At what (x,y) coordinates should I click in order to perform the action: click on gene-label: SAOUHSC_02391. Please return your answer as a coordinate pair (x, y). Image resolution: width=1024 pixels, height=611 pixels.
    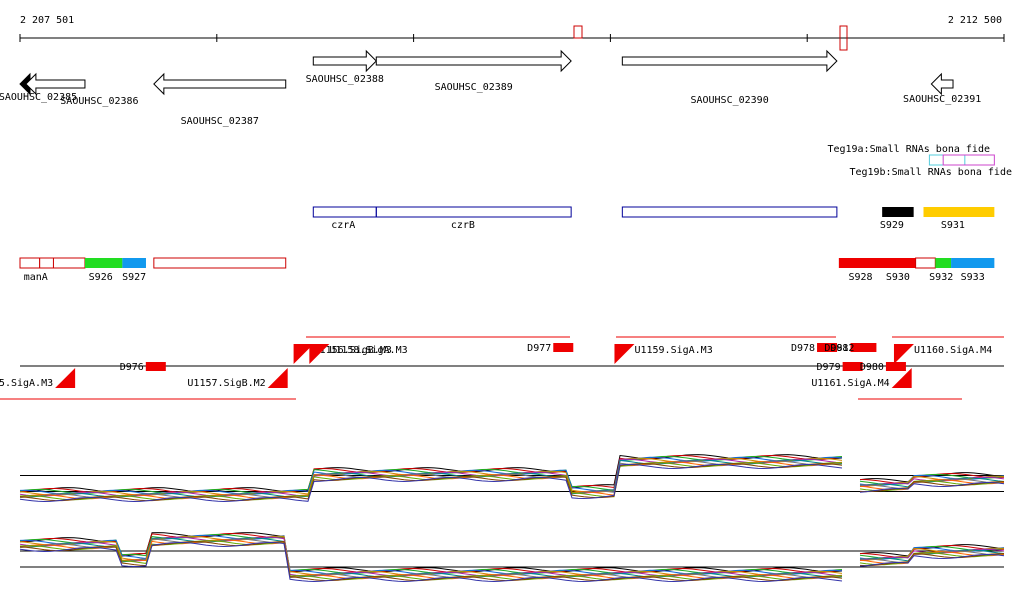
    Looking at the image, I should click on (942, 99).